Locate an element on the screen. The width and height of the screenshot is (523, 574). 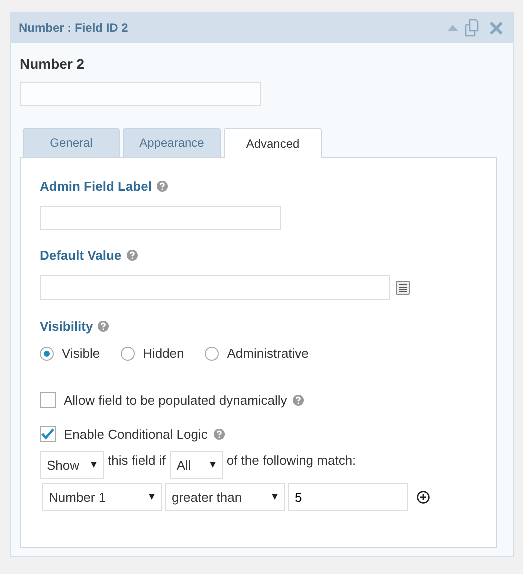
condition-text: this field if is located at coordinates (137, 460).